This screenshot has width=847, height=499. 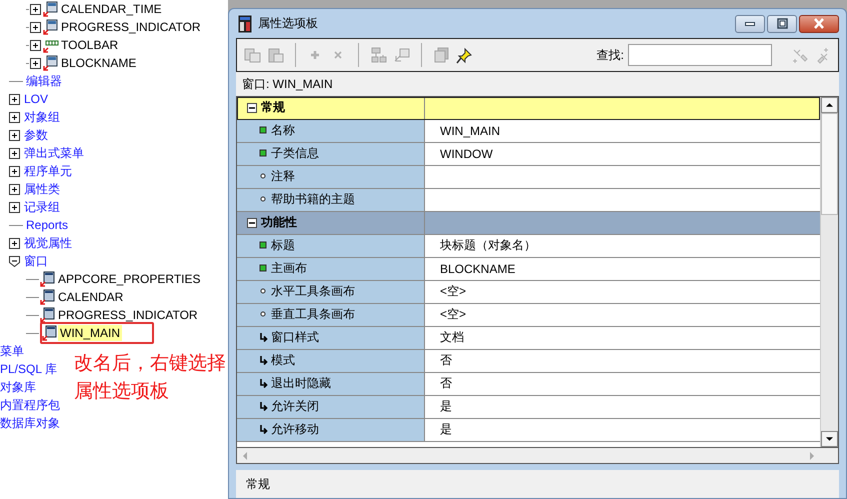 What do you see at coordinates (488, 245) in the screenshot?
I see `property-value: 块标题（对象名）` at bounding box center [488, 245].